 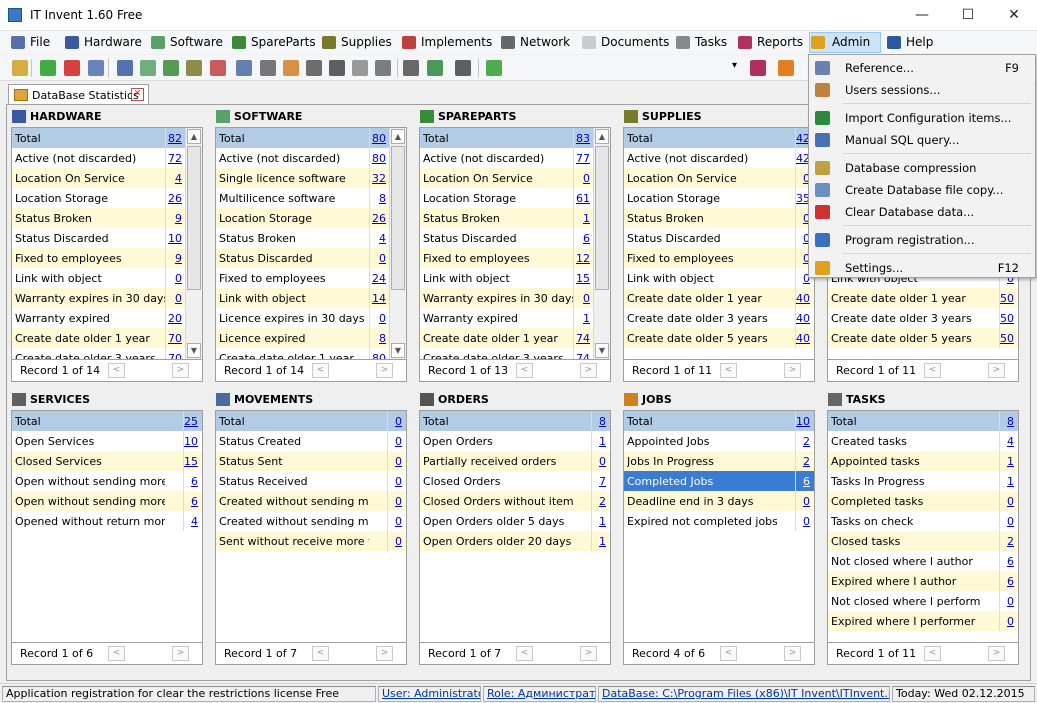 I want to click on table-row: Licence expired 8, so click(x=311, y=338).